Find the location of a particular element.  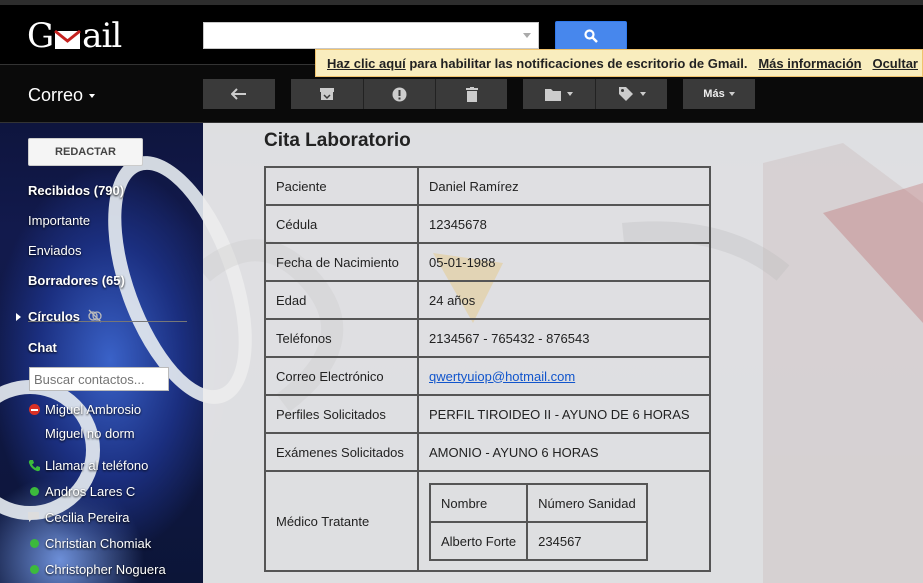

sidebar-item-drafts: Borradores (65) is located at coordinates (76, 280).